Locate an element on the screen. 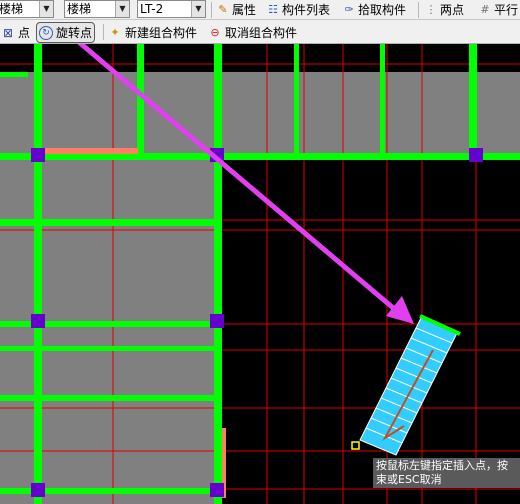 The width and height of the screenshot is (520, 504). category-combo: 楼梯 ▼ is located at coordinates (97, 9).